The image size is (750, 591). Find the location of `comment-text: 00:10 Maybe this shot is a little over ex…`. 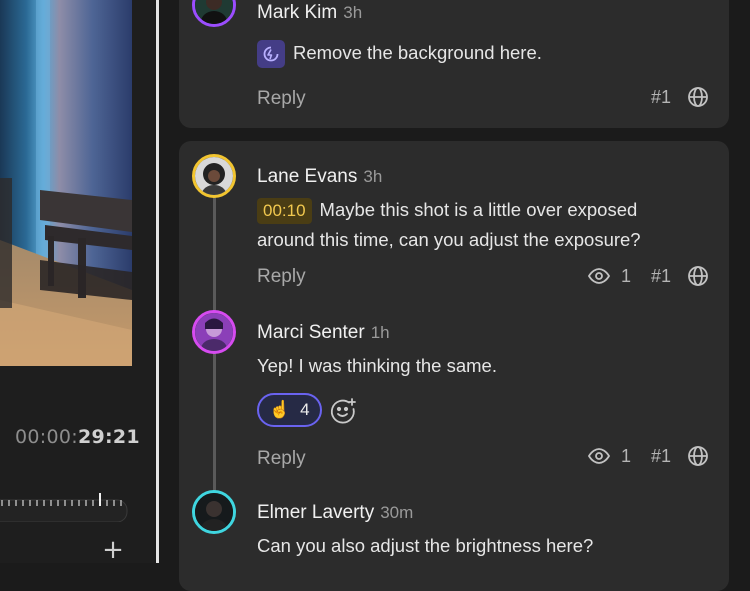

comment-text: 00:10 Maybe this shot is a little over ex… is located at coordinates (477, 225).